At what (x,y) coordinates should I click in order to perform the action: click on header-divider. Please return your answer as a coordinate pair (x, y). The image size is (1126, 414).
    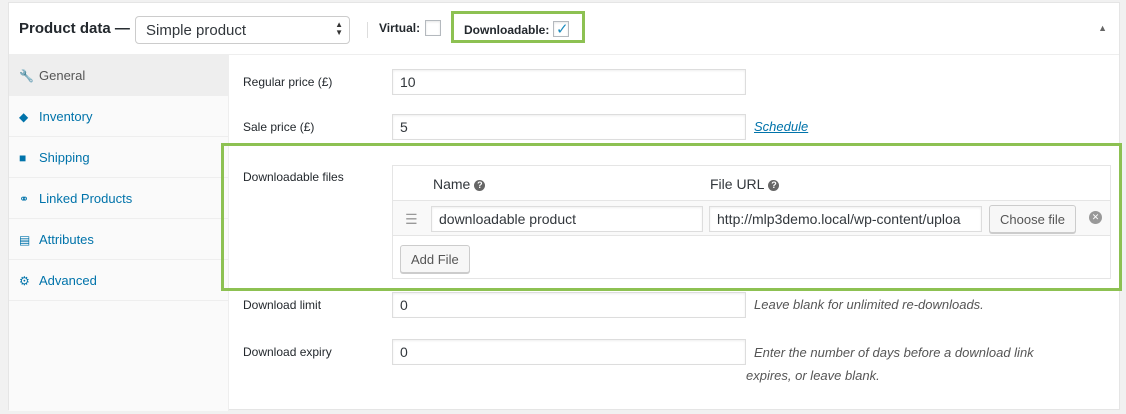
    Looking at the image, I should click on (367, 30).